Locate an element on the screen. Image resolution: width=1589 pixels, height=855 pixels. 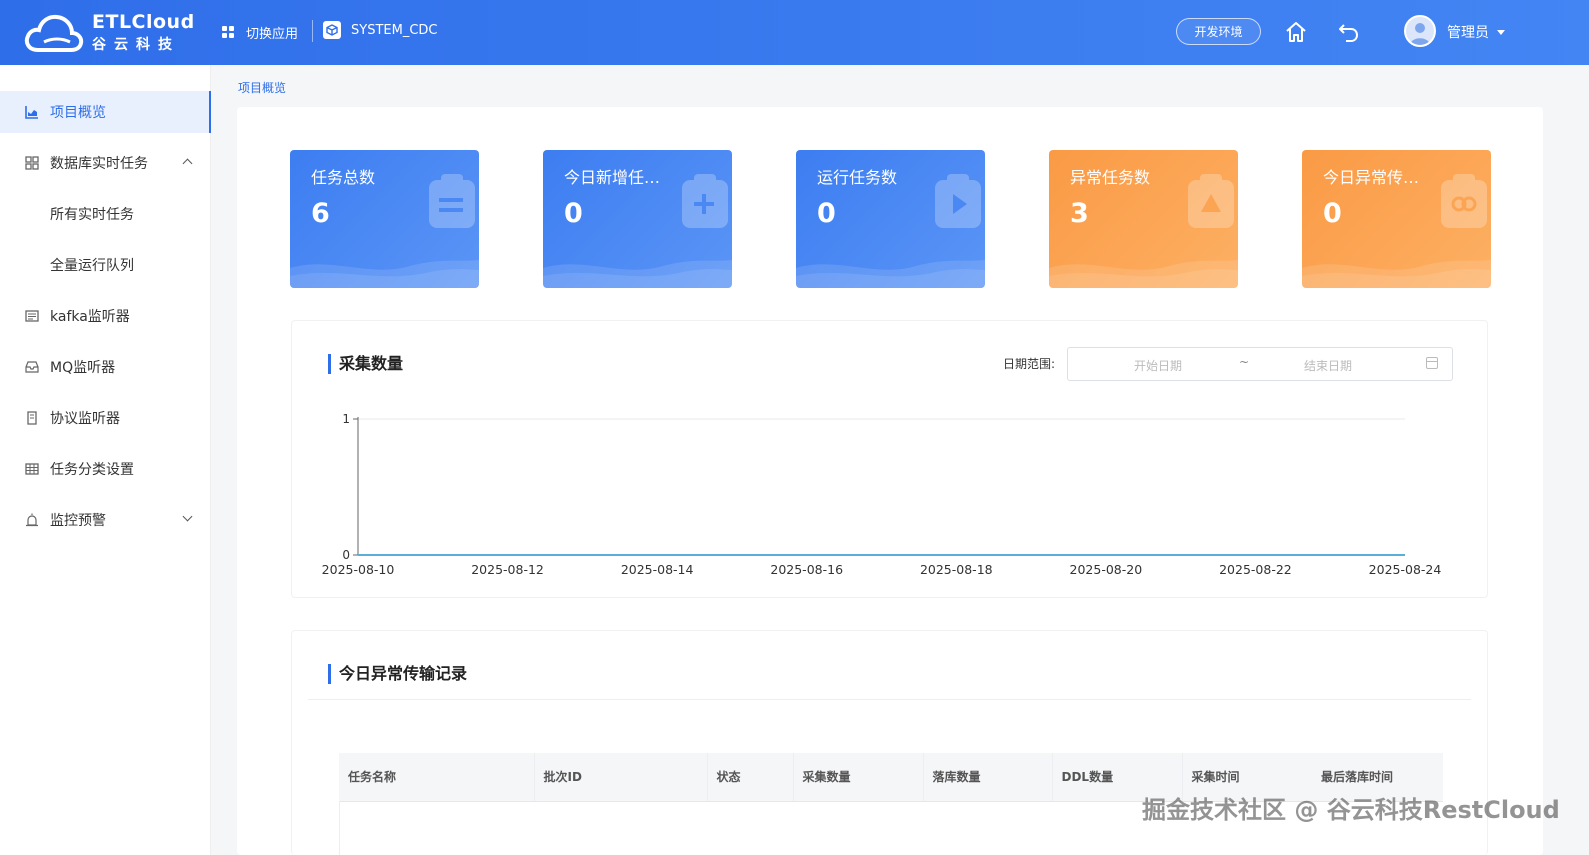
sidebar-item-label: 所有实时任务 is located at coordinates (92, 215).